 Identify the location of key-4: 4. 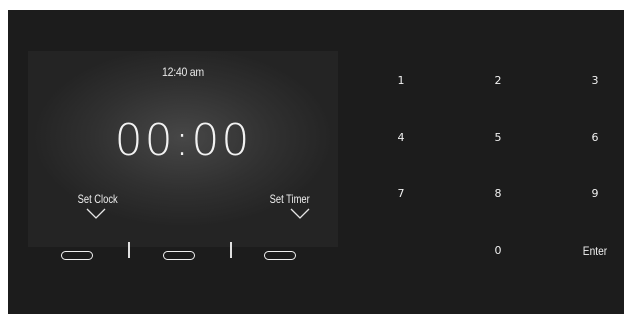
(401, 138).